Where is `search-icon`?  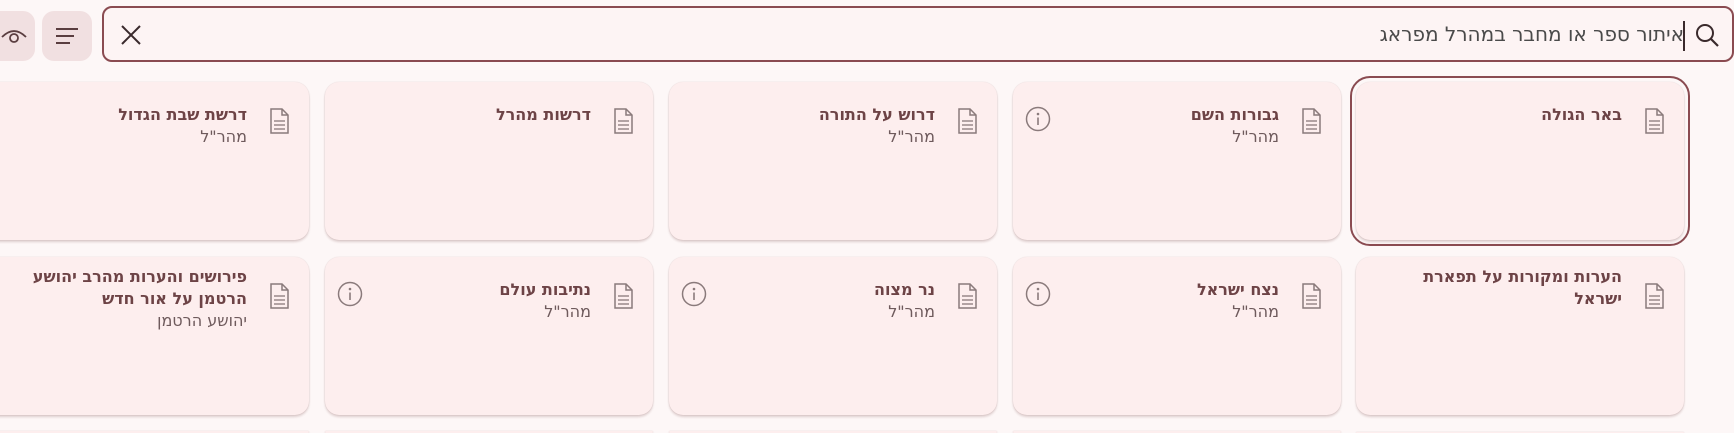 search-icon is located at coordinates (1707, 35).